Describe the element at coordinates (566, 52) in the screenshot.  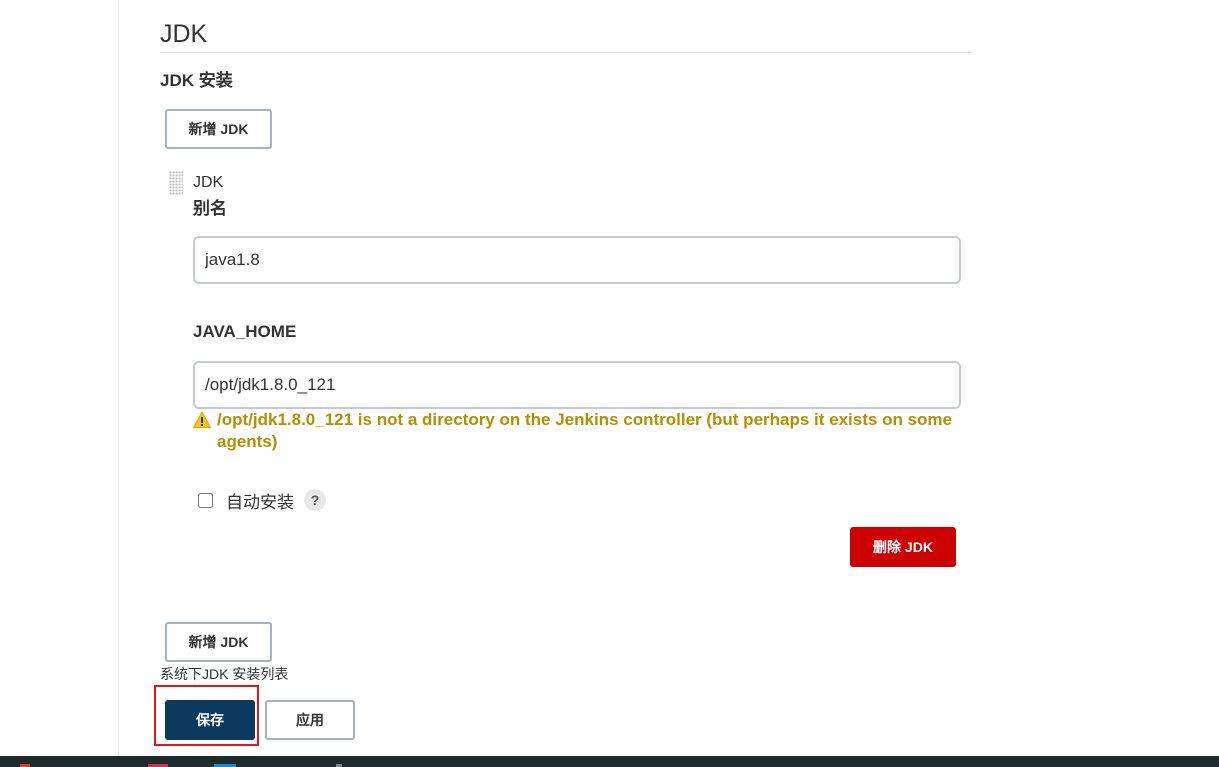
I see `section-divider` at that location.